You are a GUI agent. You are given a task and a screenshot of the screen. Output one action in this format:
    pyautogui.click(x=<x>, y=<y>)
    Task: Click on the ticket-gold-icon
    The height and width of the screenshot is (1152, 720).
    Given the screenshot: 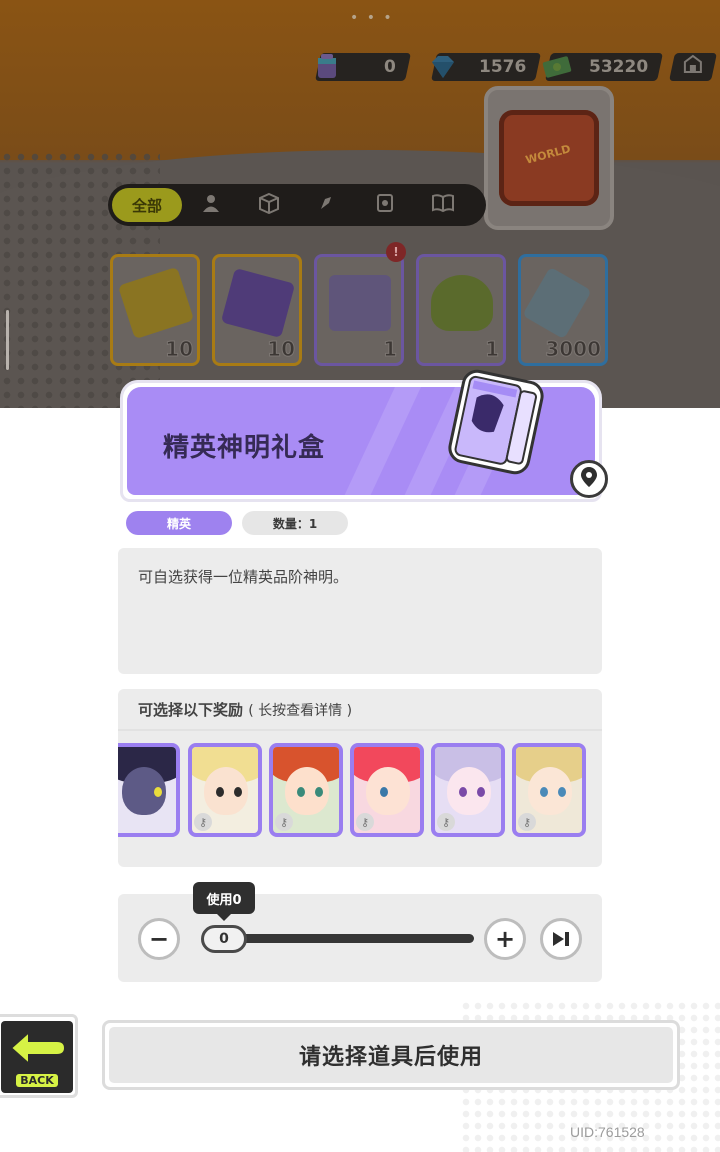 What is the action you would take?
    pyautogui.click(x=156, y=303)
    